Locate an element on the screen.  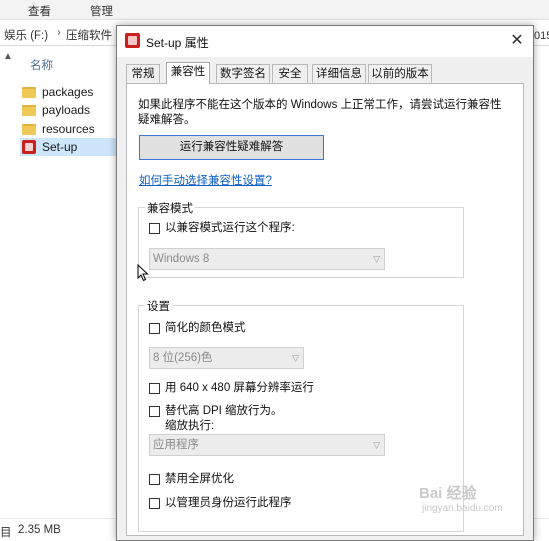
reduced-color-label: 简化的颜色模式 is located at coordinates (205, 328).